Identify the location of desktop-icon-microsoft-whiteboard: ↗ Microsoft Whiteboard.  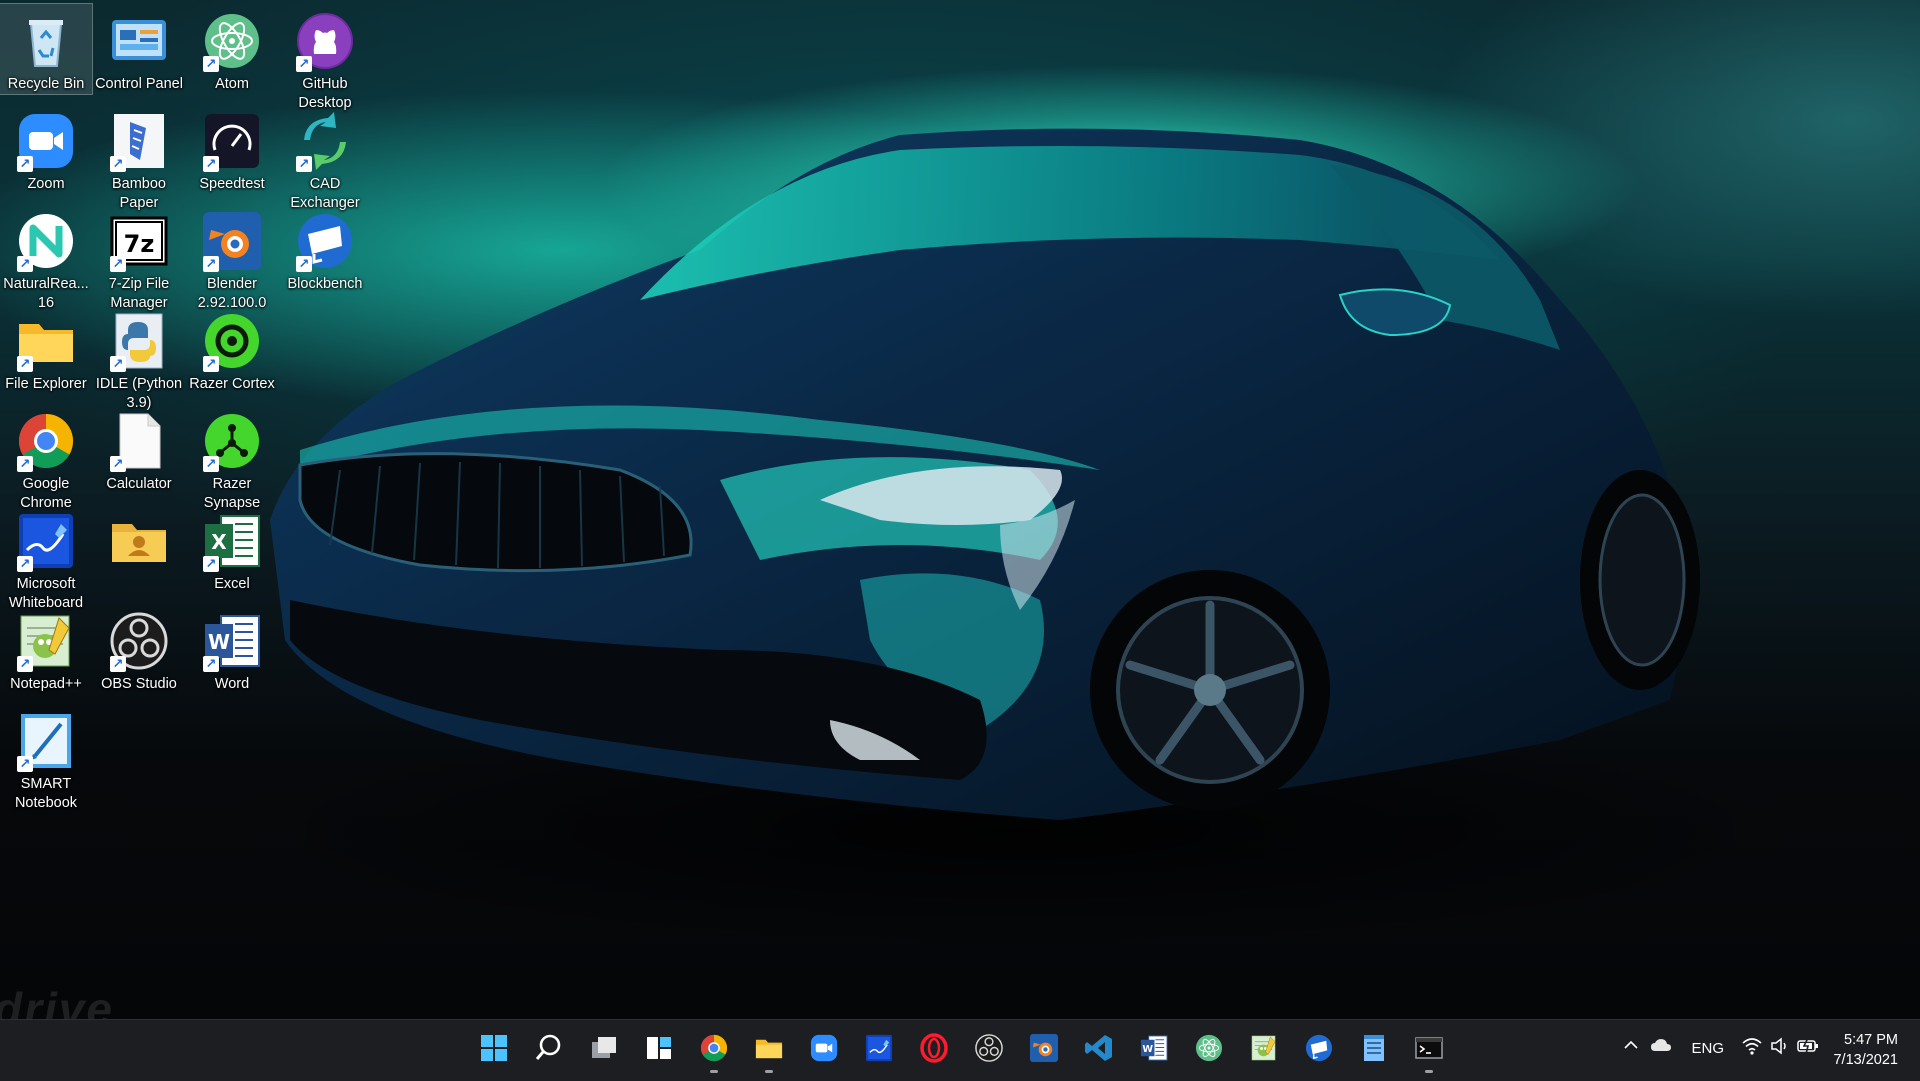
(46, 558).